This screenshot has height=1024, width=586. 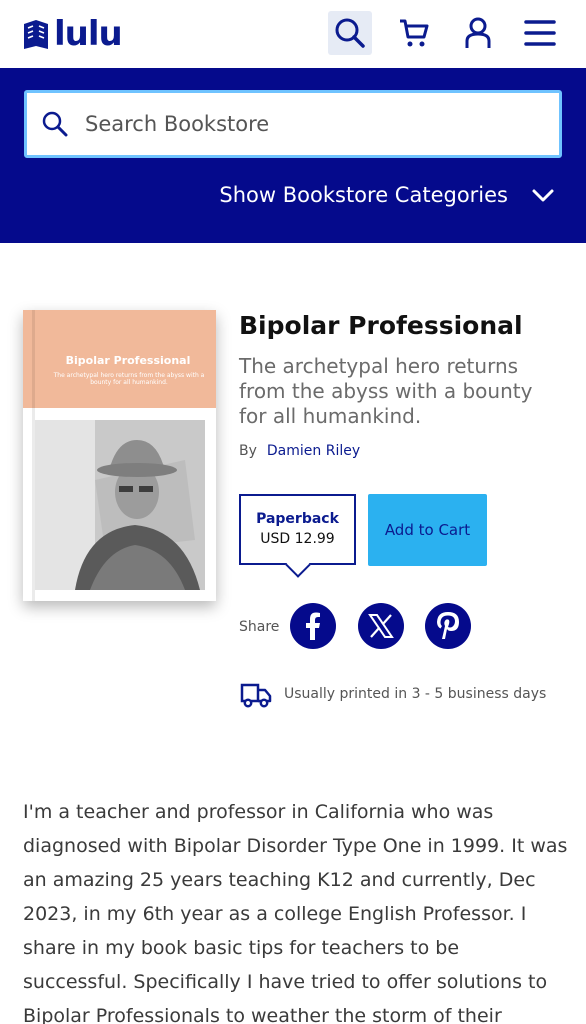 I want to click on print-time-note: Usually printed in 3 - 5 business days, so click(x=393, y=694).